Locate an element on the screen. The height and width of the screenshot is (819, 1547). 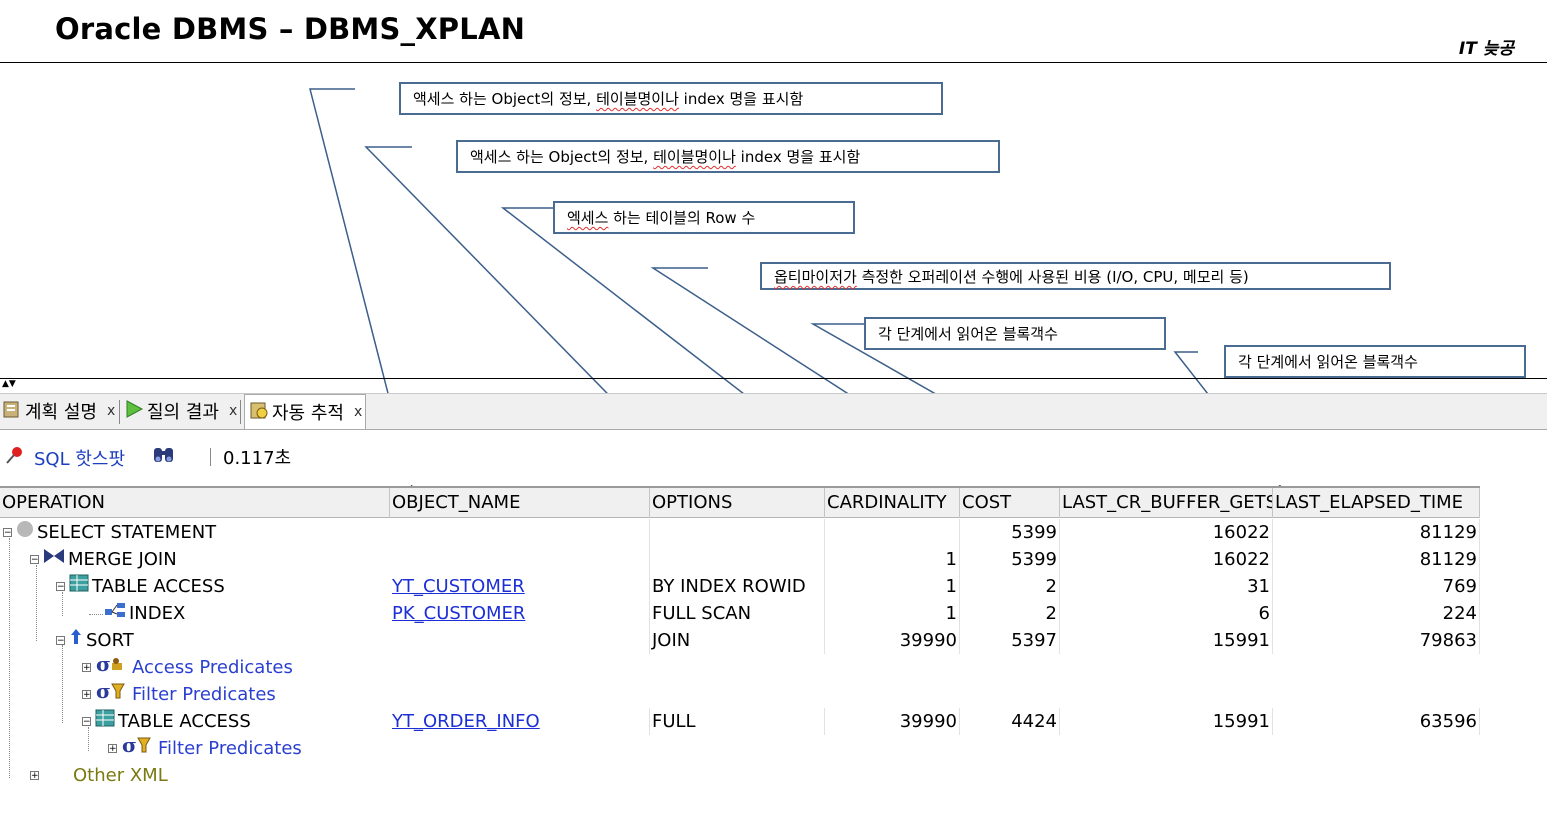
operation-cell: INDEX is located at coordinates (144, 613).